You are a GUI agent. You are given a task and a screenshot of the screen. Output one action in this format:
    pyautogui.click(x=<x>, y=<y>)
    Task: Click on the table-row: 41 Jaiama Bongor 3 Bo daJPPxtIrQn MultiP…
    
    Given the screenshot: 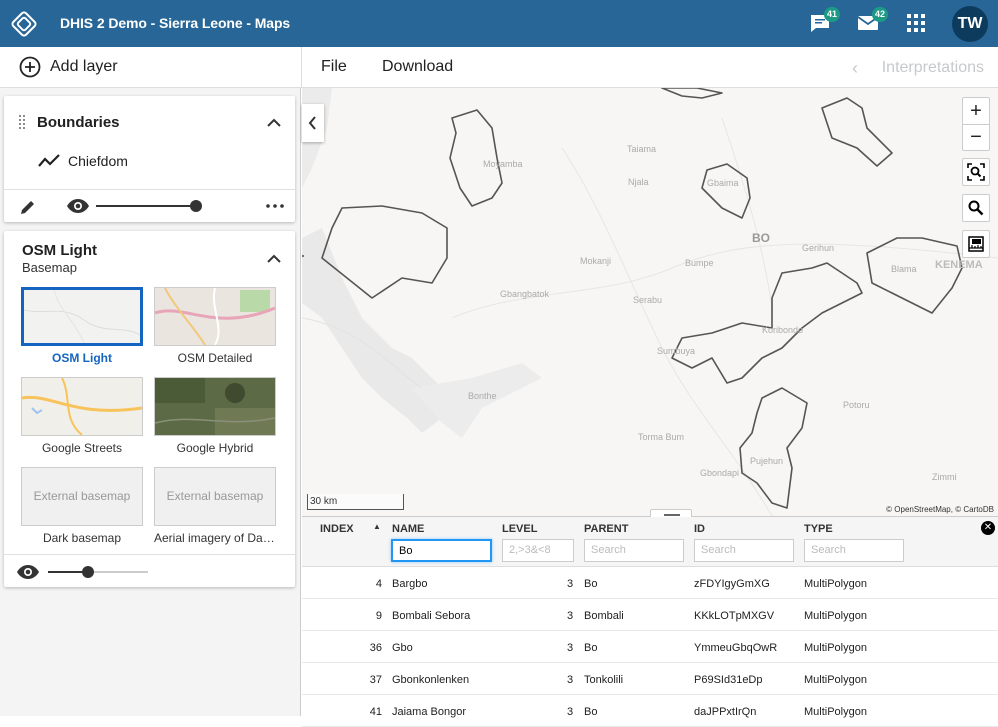 What is the action you would take?
    pyautogui.click(x=650, y=711)
    